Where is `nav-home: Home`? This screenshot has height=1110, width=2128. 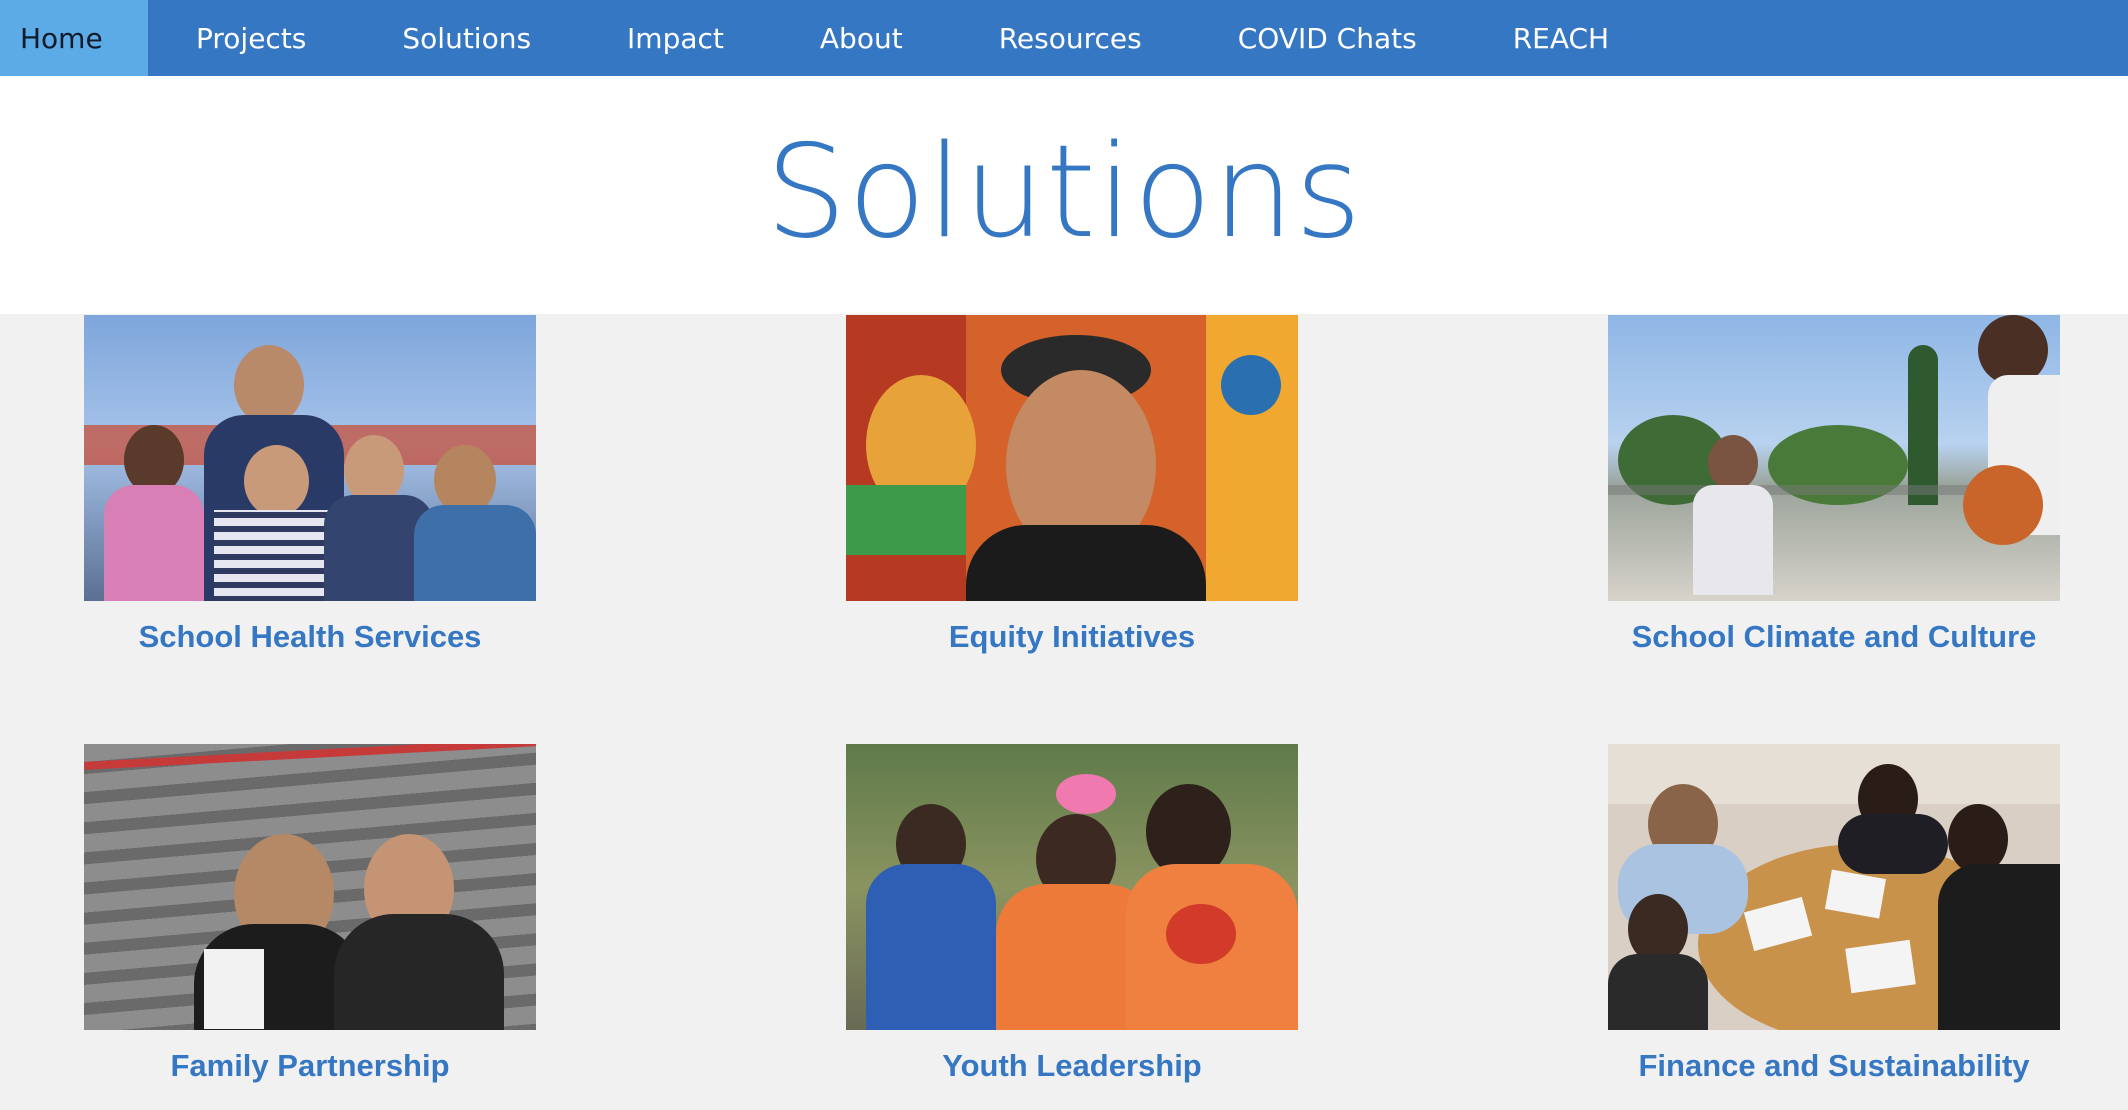 nav-home: Home is located at coordinates (74, 38).